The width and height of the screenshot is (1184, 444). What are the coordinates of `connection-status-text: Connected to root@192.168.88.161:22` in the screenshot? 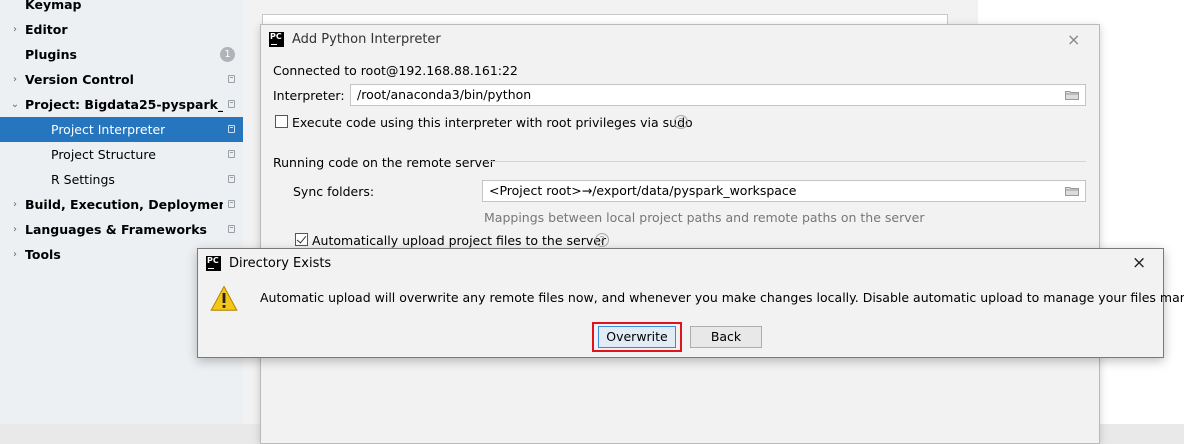 It's located at (395, 70).